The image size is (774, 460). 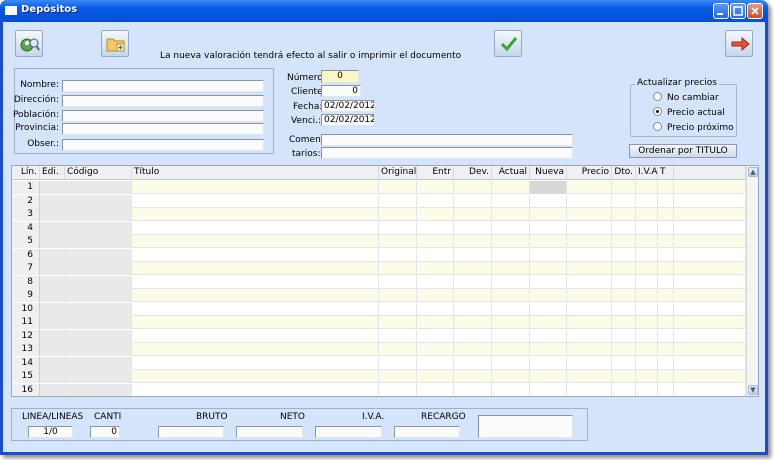 I want to click on table-row: 14, so click(x=379, y=363).